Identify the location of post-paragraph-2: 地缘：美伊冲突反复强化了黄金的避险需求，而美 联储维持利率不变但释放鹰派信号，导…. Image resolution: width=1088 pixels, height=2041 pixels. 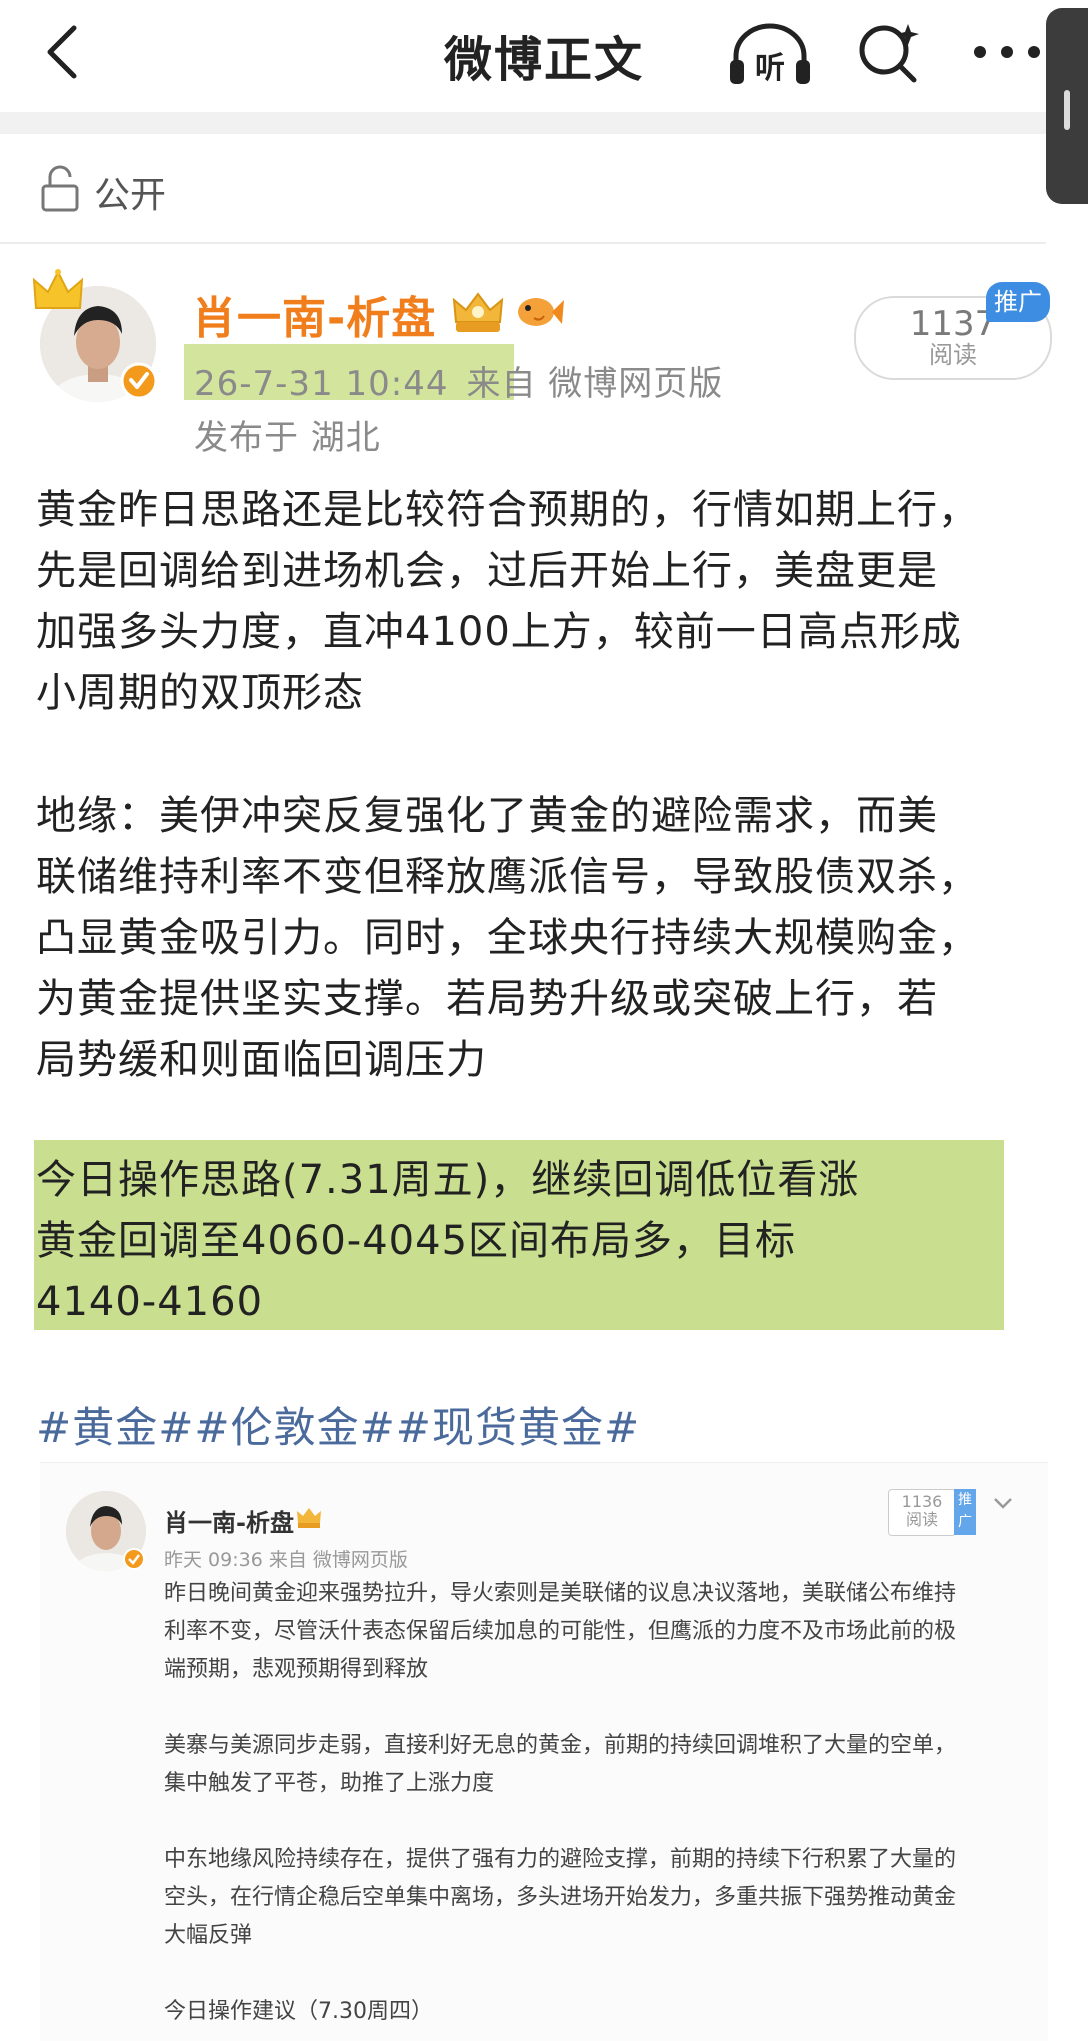
(507, 938).